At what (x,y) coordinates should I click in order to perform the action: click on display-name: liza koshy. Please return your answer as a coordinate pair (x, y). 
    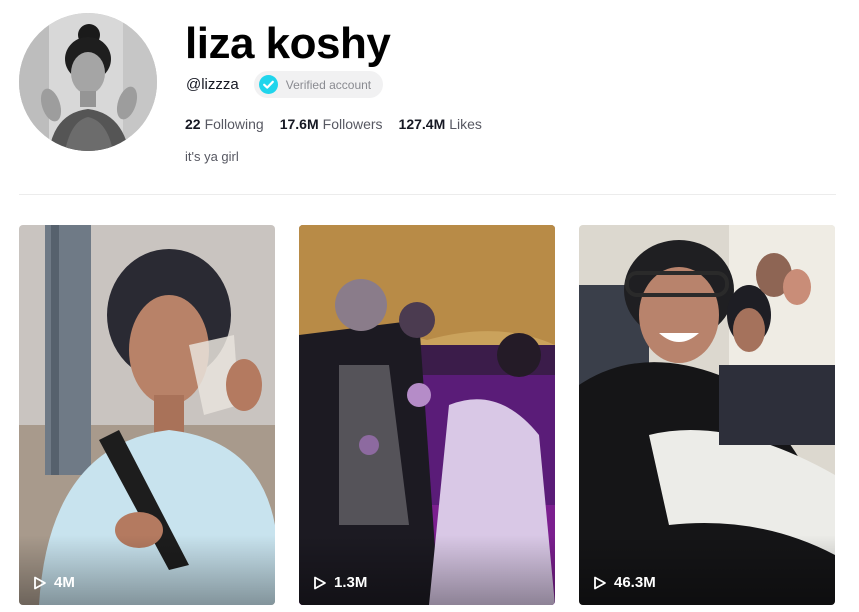
    Looking at the image, I should click on (288, 43).